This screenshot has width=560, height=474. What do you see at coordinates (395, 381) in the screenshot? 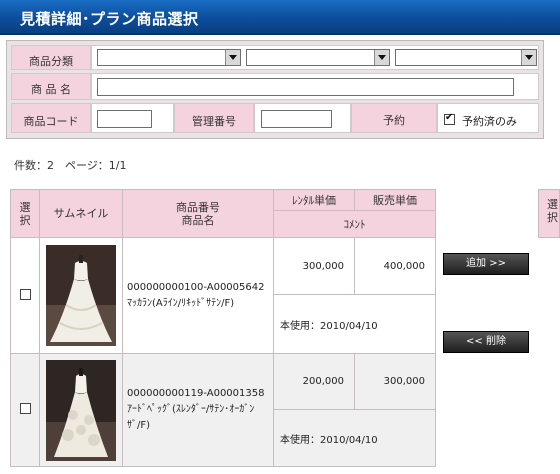
I see `sale-price: 300,000` at bounding box center [395, 381].